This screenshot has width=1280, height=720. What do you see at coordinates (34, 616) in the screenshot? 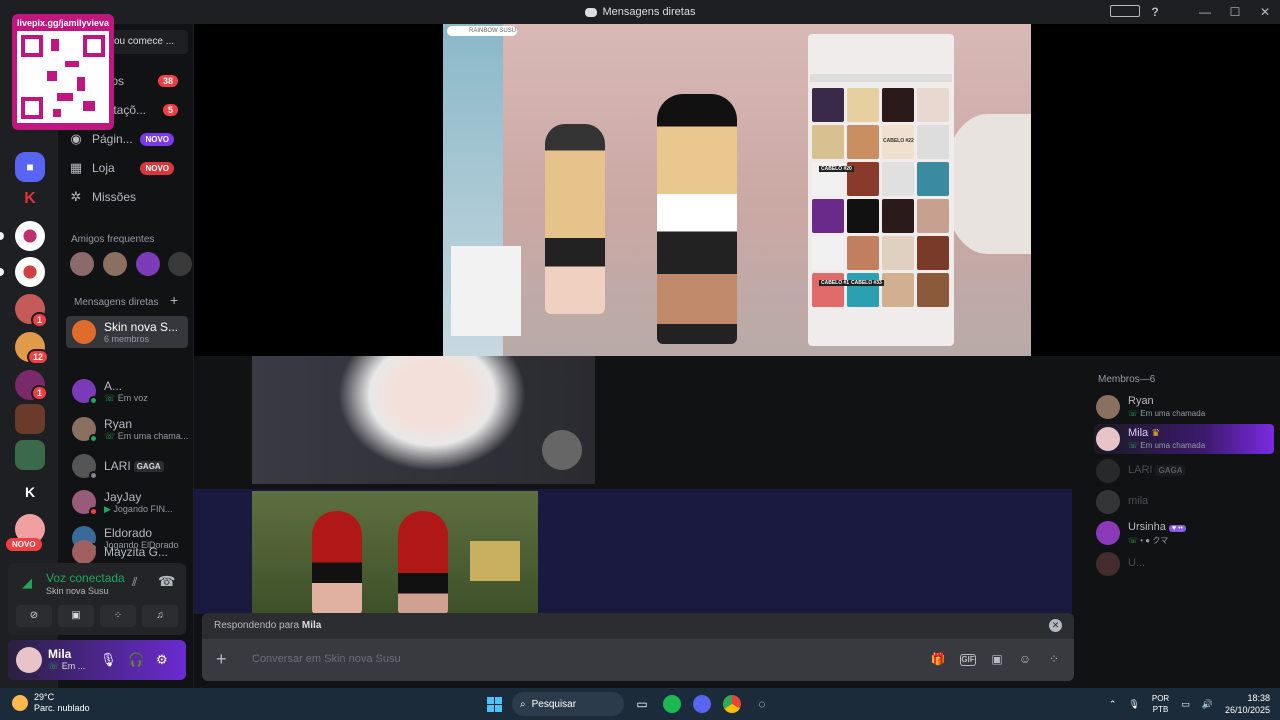
I see `camera-off-button: ⊘` at bounding box center [34, 616].